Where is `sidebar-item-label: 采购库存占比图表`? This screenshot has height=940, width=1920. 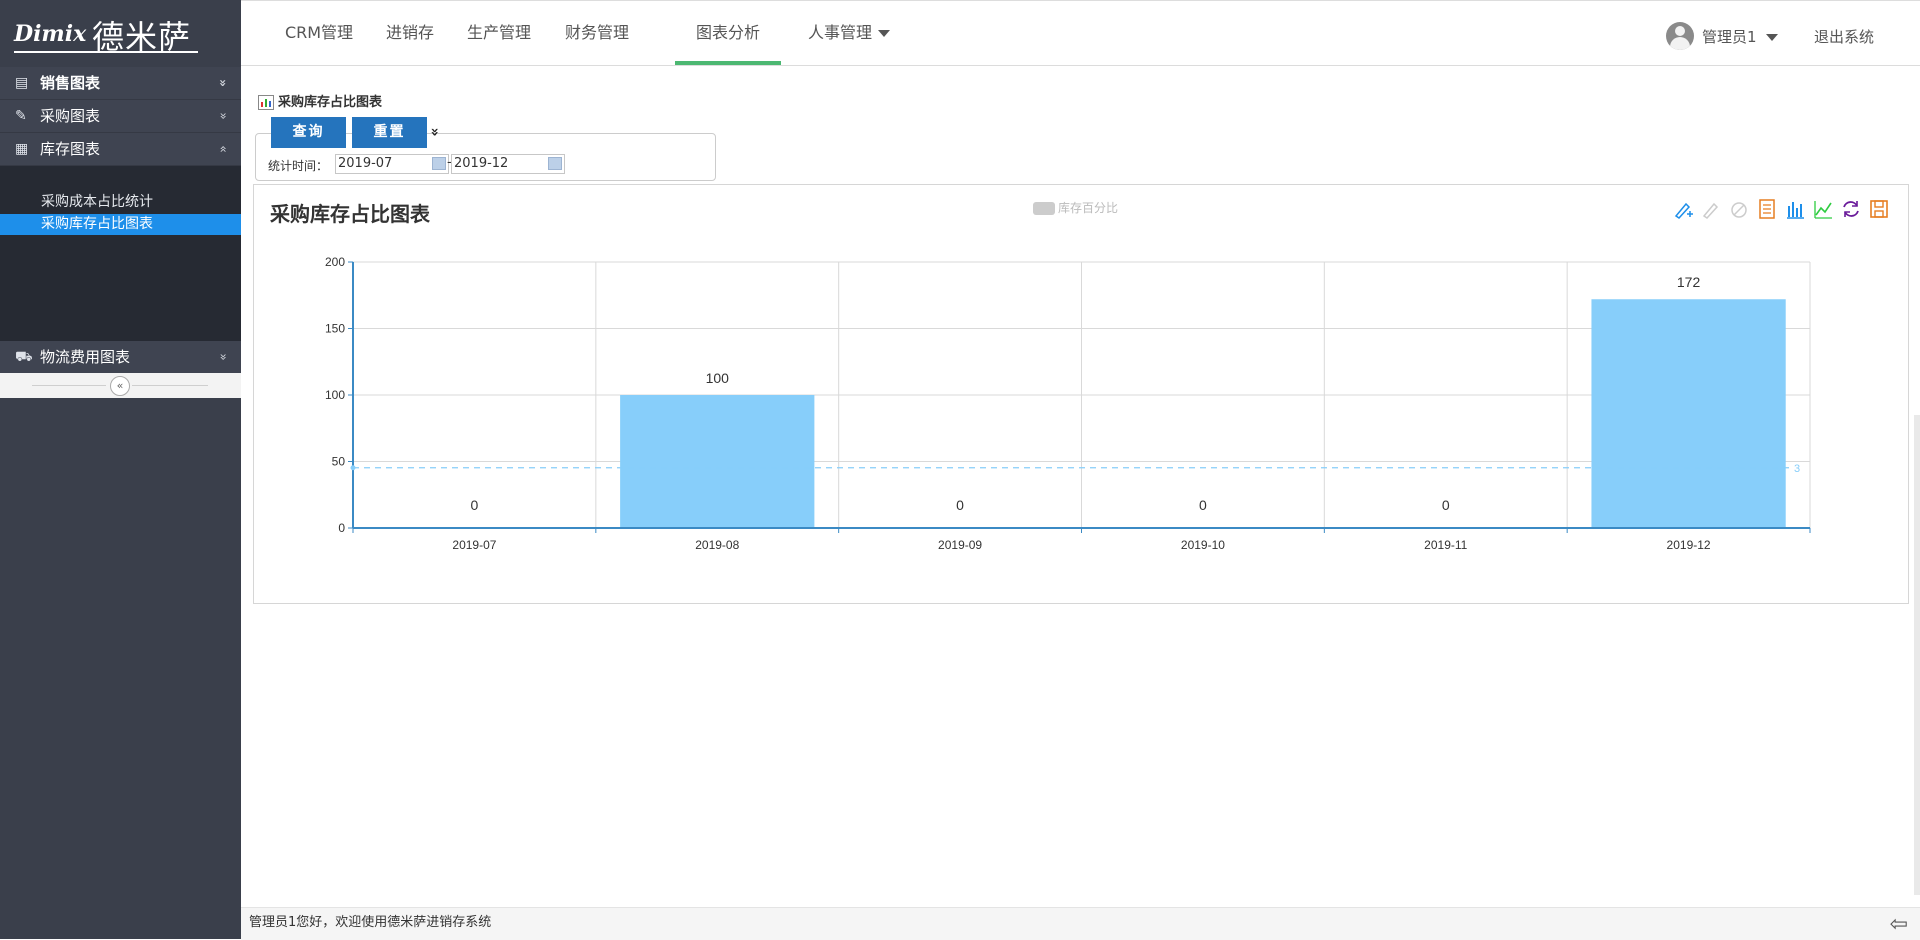 sidebar-item-label: 采购库存占比图表 is located at coordinates (97, 224).